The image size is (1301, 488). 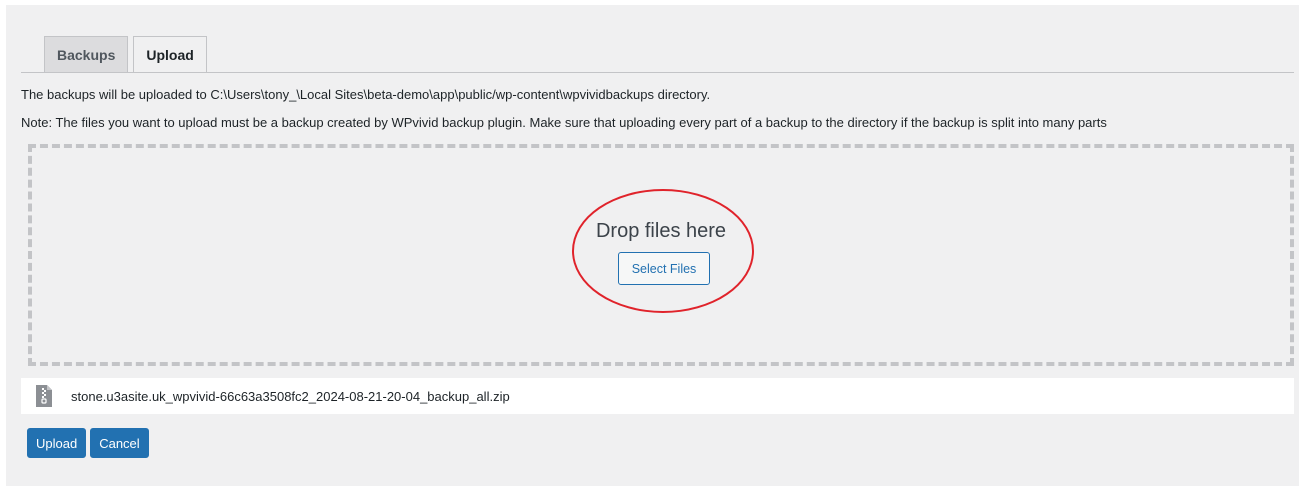 I want to click on tab-backups: Backups, so click(x=86, y=54).